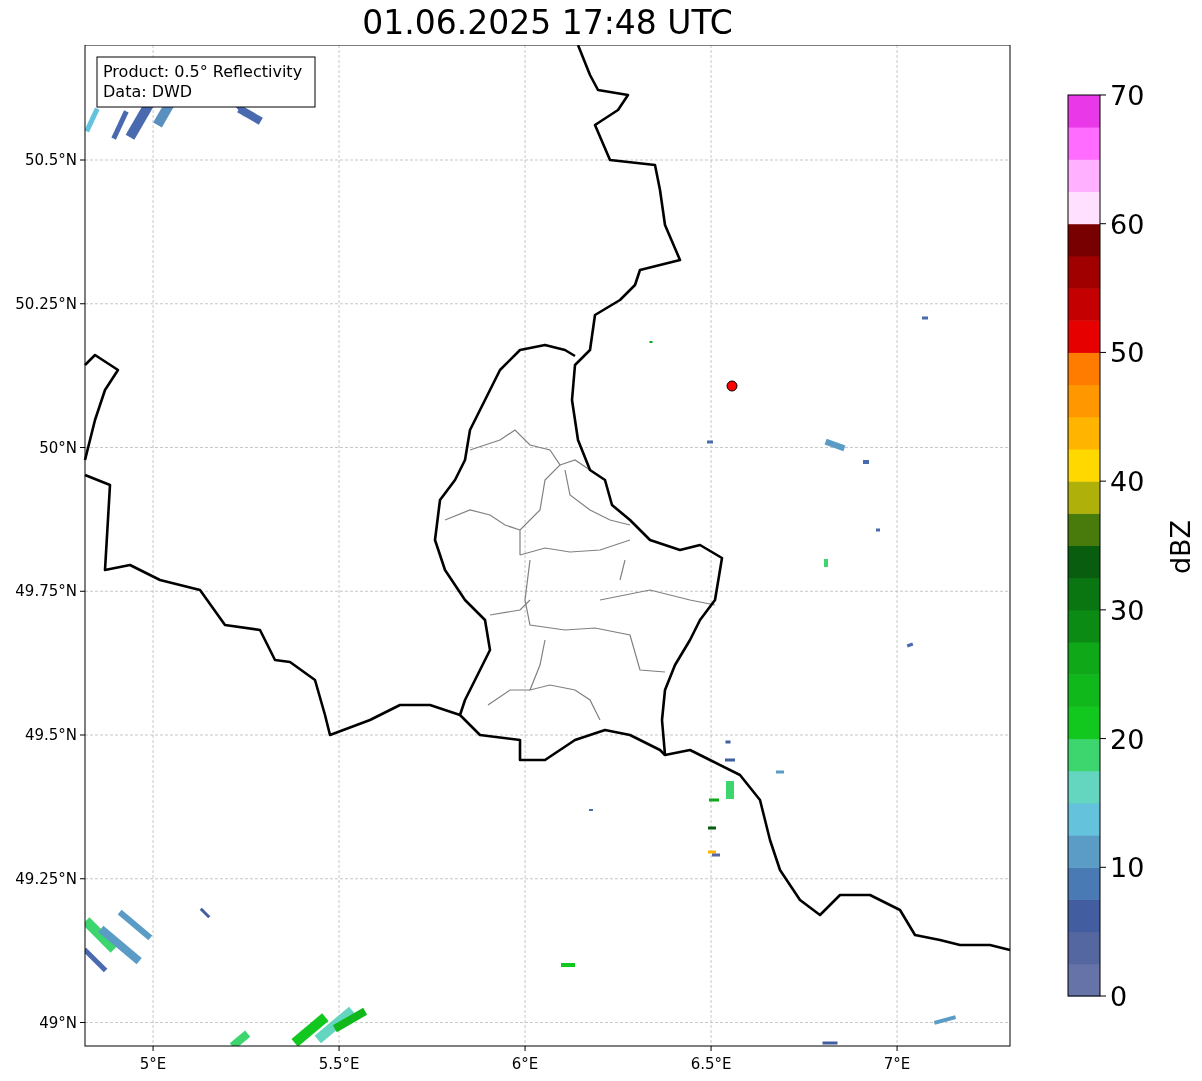 The image size is (1202, 1081). Describe the element at coordinates (1127, 610) in the screenshot. I see `colorbar-tick-label: 30` at that location.